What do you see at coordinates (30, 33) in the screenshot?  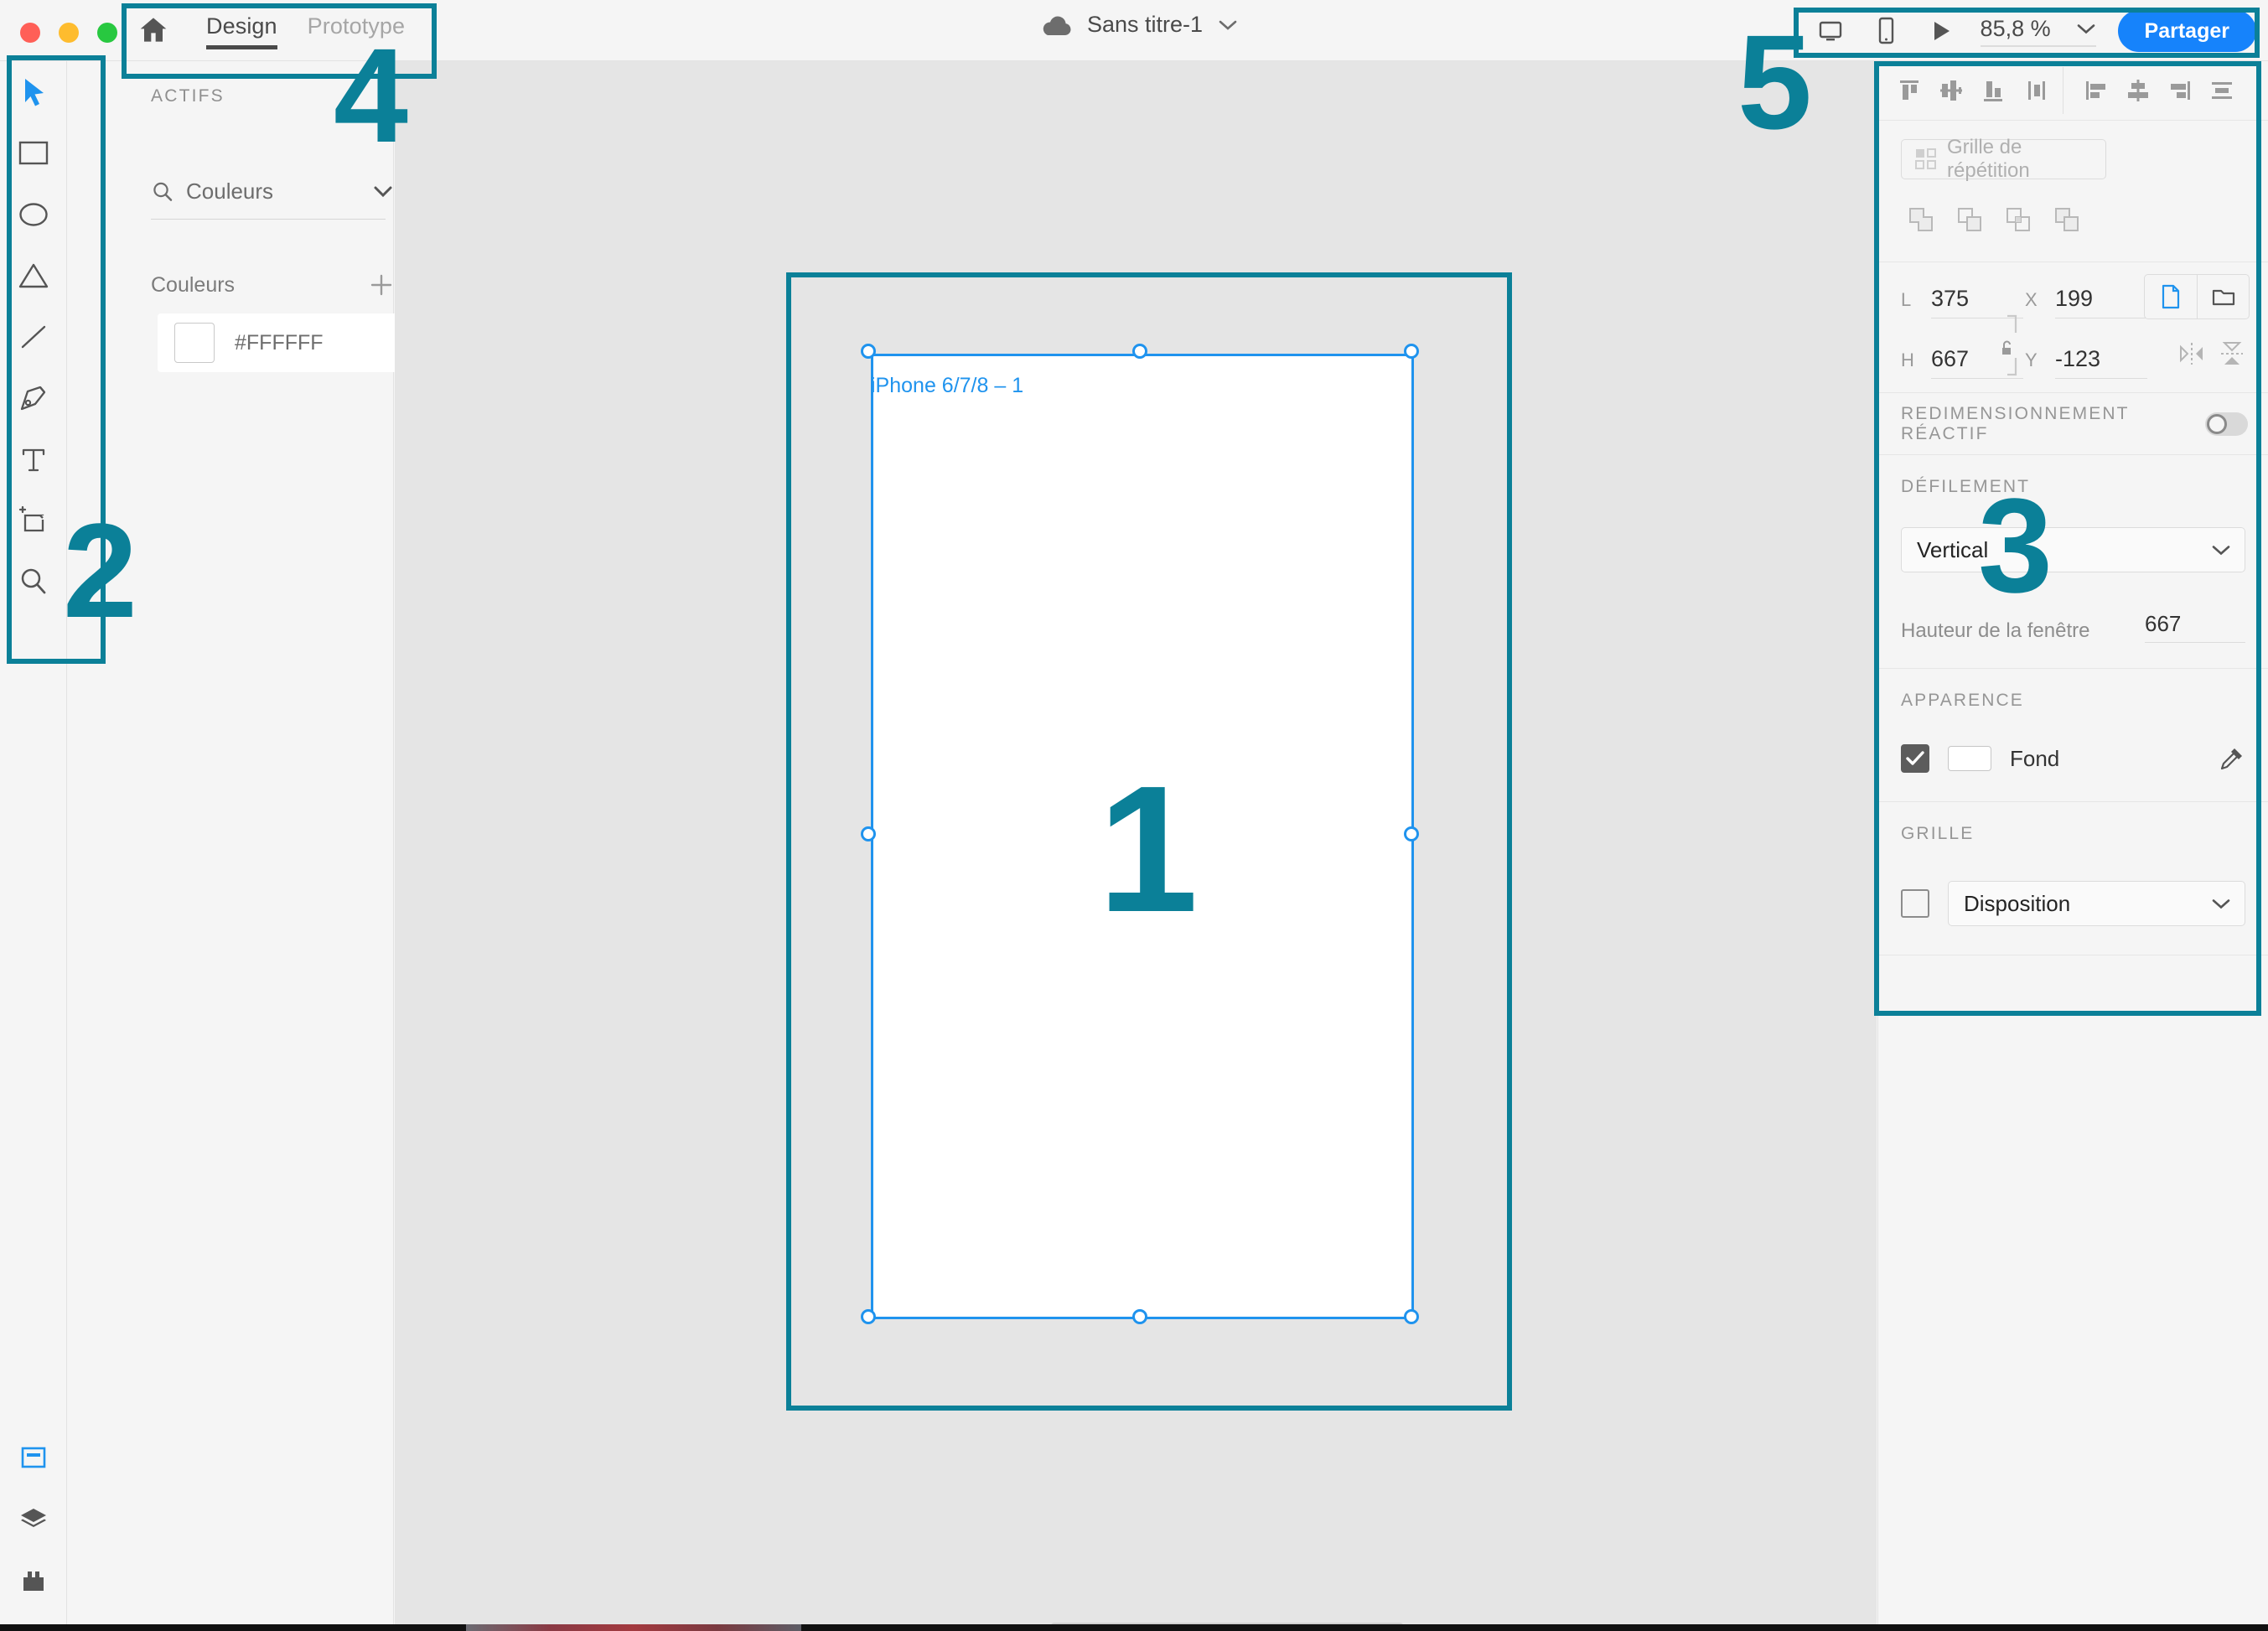 I see `close-window-button` at bounding box center [30, 33].